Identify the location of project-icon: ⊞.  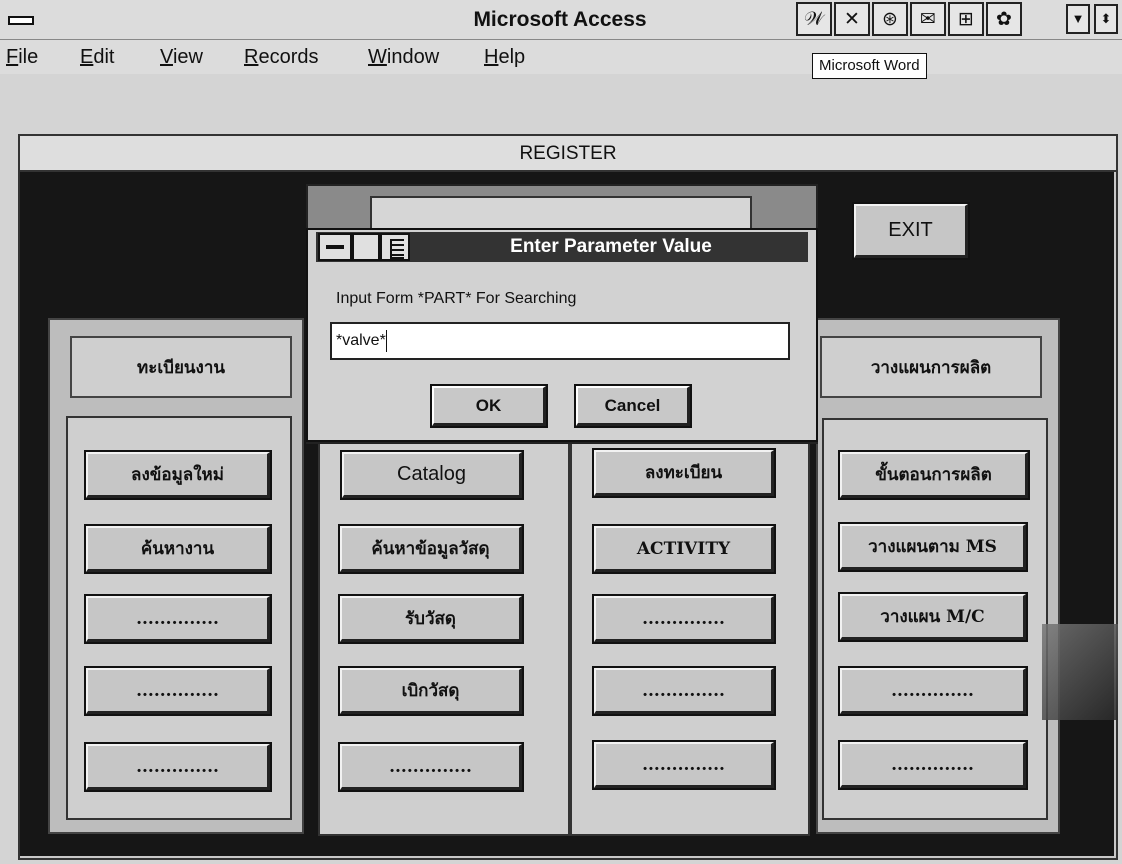
(966, 19).